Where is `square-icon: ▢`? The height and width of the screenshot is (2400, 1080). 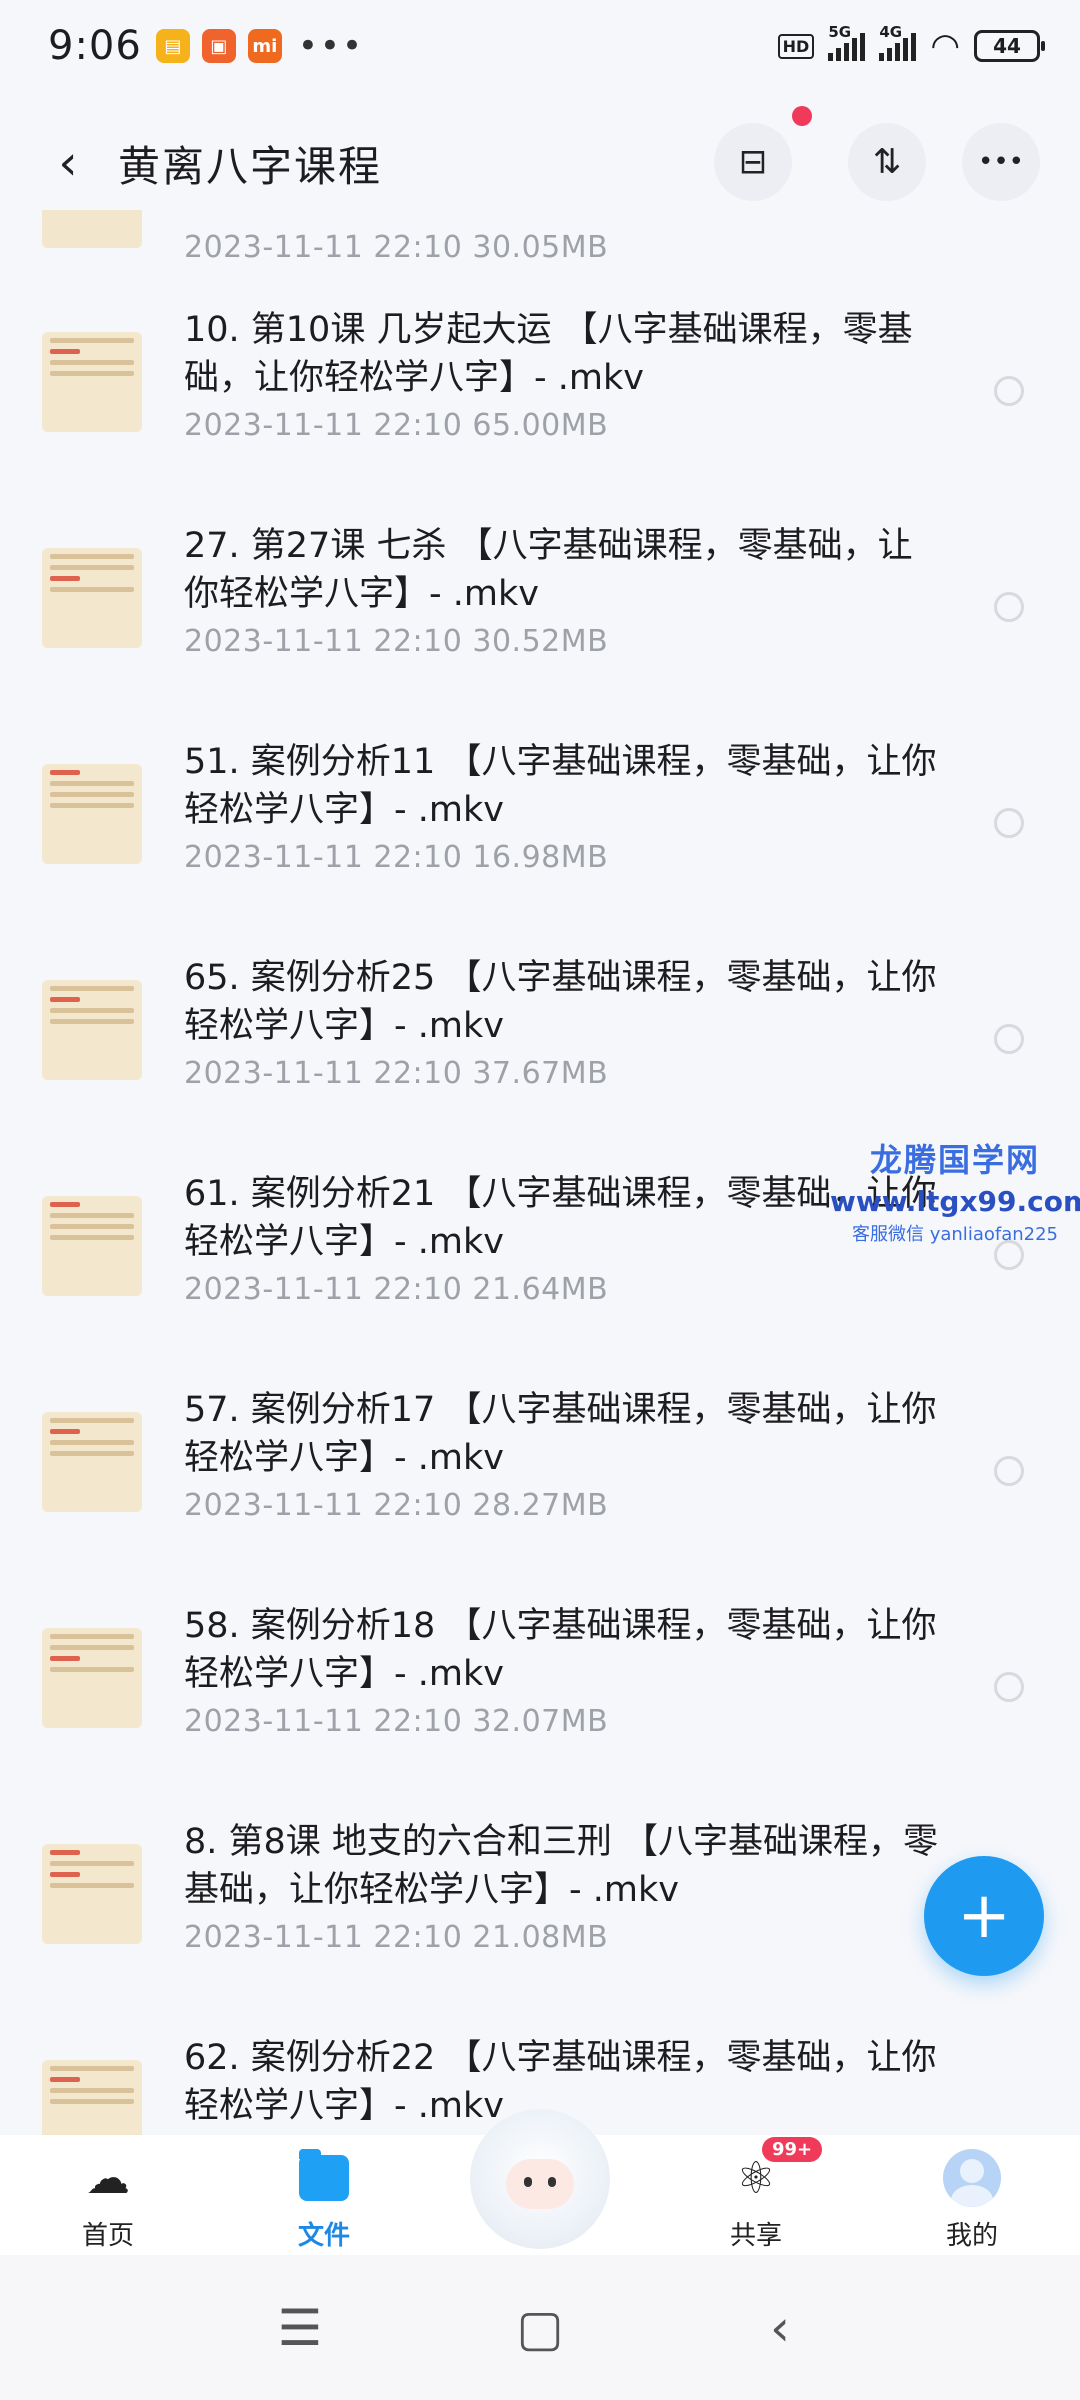 square-icon: ▢ is located at coordinates (540, 2327).